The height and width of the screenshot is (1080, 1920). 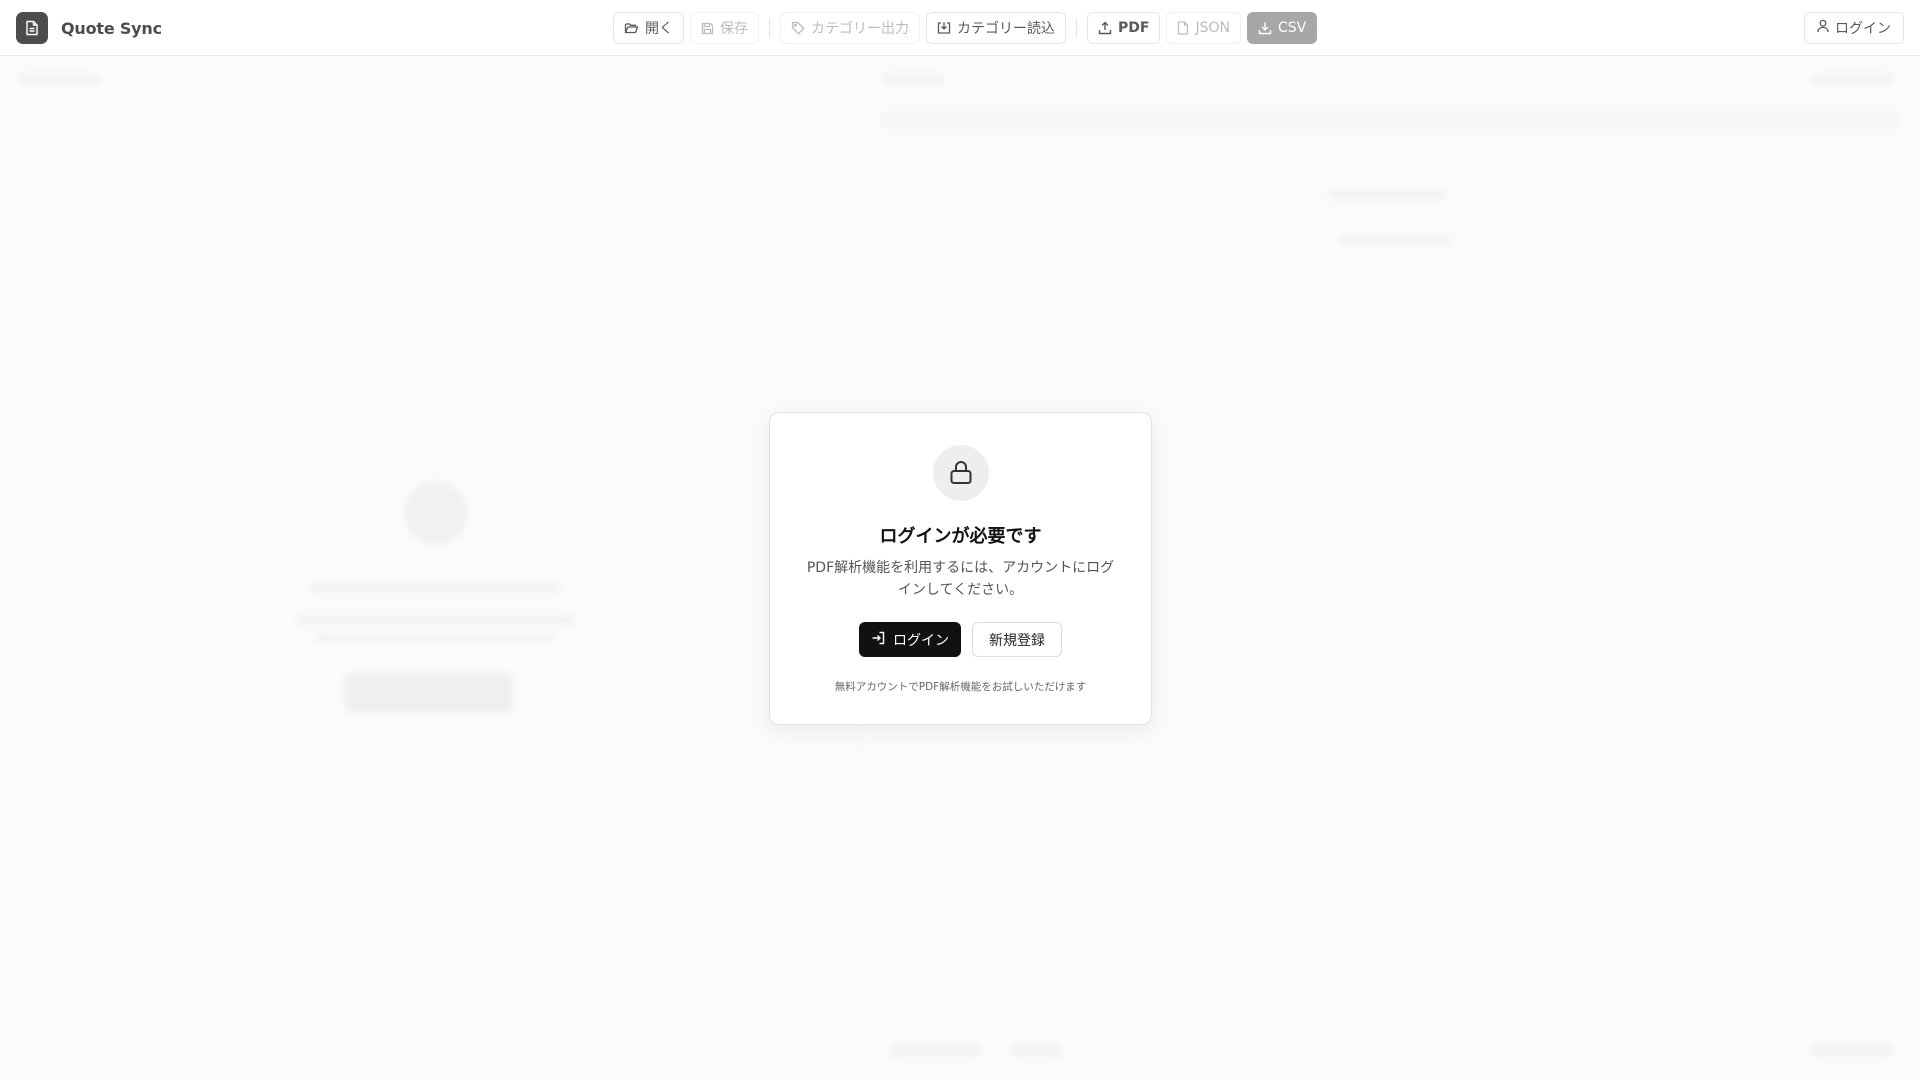 I want to click on login-button: ログイン, so click(x=910, y=639).